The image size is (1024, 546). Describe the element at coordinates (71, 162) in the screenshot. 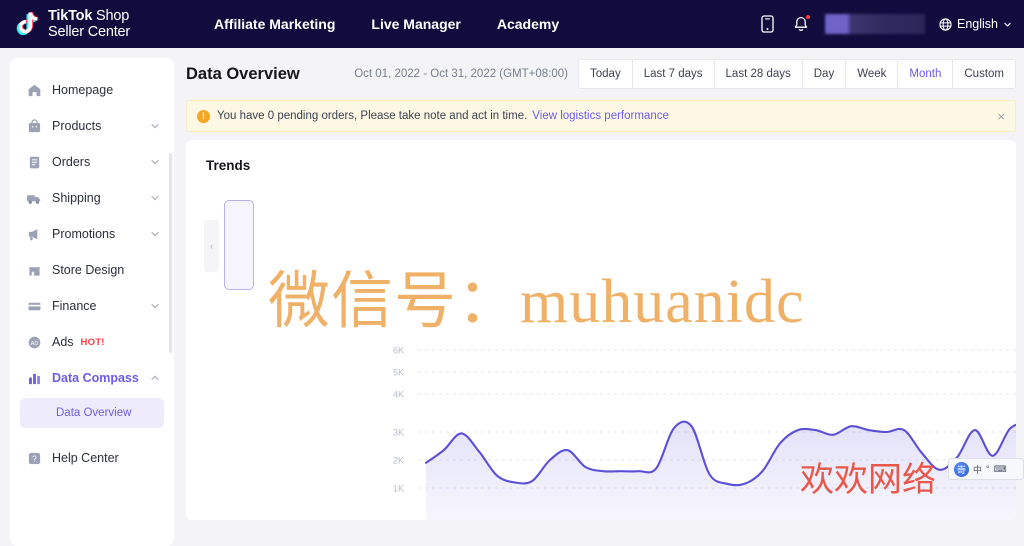

I see `sidebar-label-orders: Orders` at that location.